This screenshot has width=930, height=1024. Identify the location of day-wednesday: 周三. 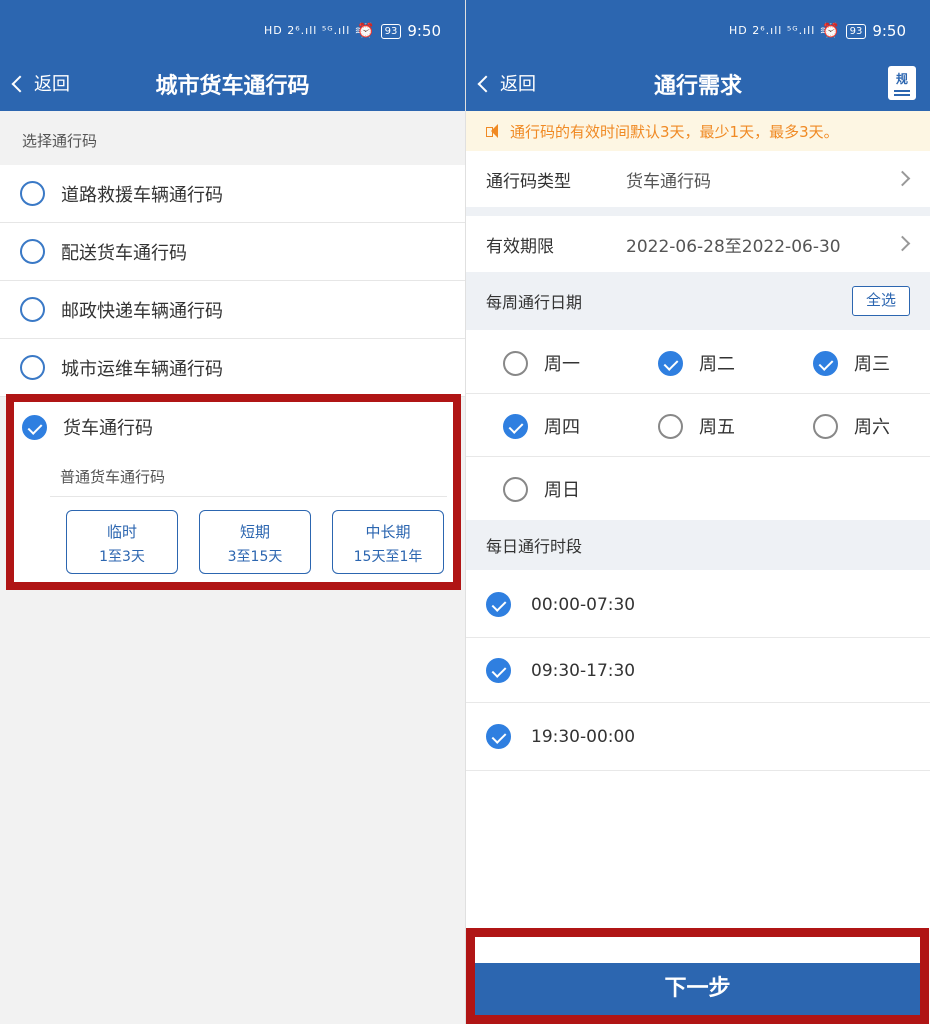
(851, 363).